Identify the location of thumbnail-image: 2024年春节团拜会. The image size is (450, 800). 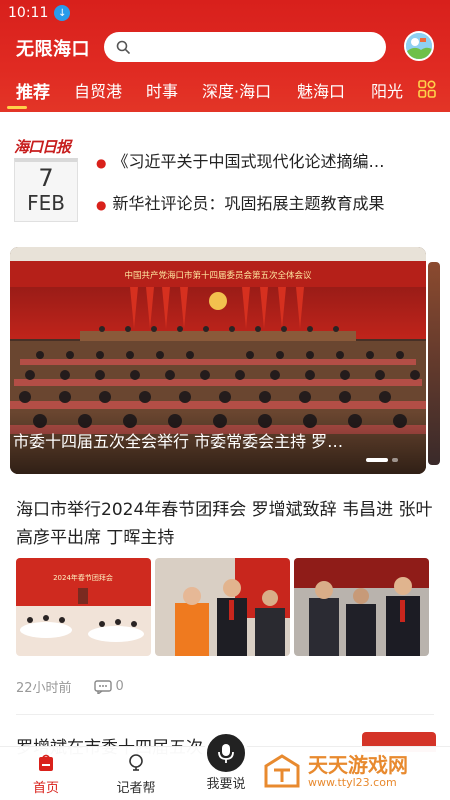
(83, 607).